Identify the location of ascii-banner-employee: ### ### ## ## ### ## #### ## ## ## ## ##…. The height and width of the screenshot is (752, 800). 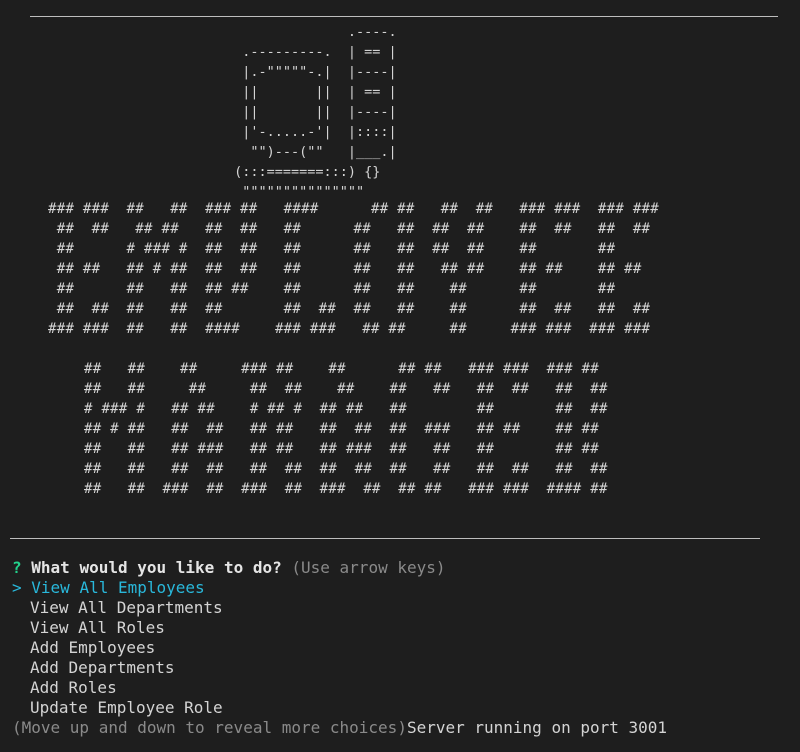
(354, 269).